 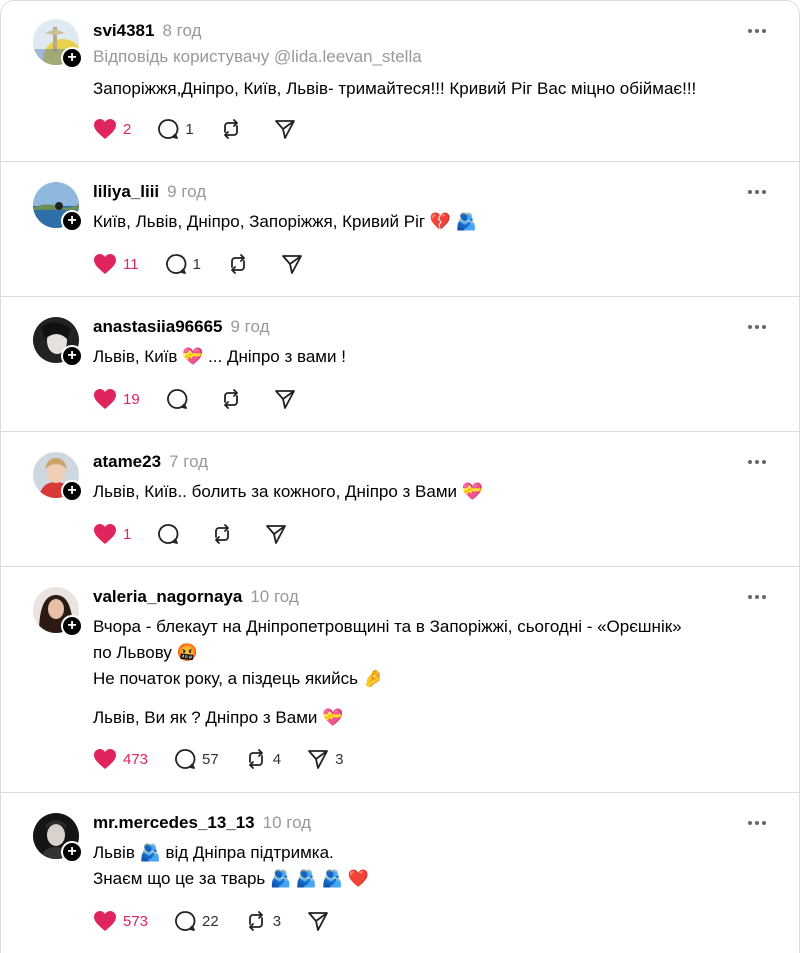 I want to click on like-button: 573, so click(x=120, y=921).